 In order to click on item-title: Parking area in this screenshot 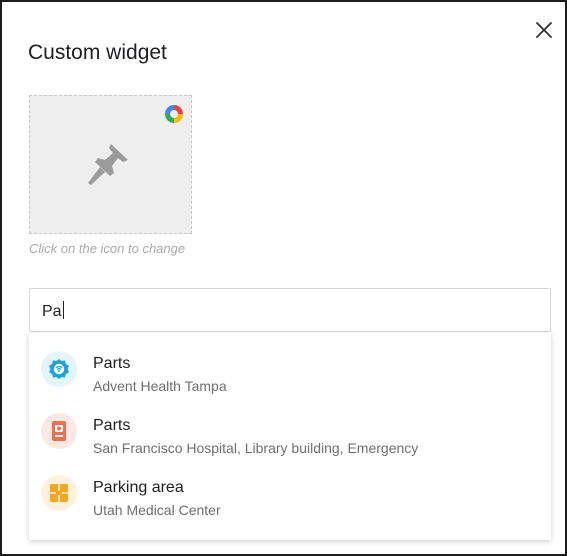, I will do `click(138, 487)`.